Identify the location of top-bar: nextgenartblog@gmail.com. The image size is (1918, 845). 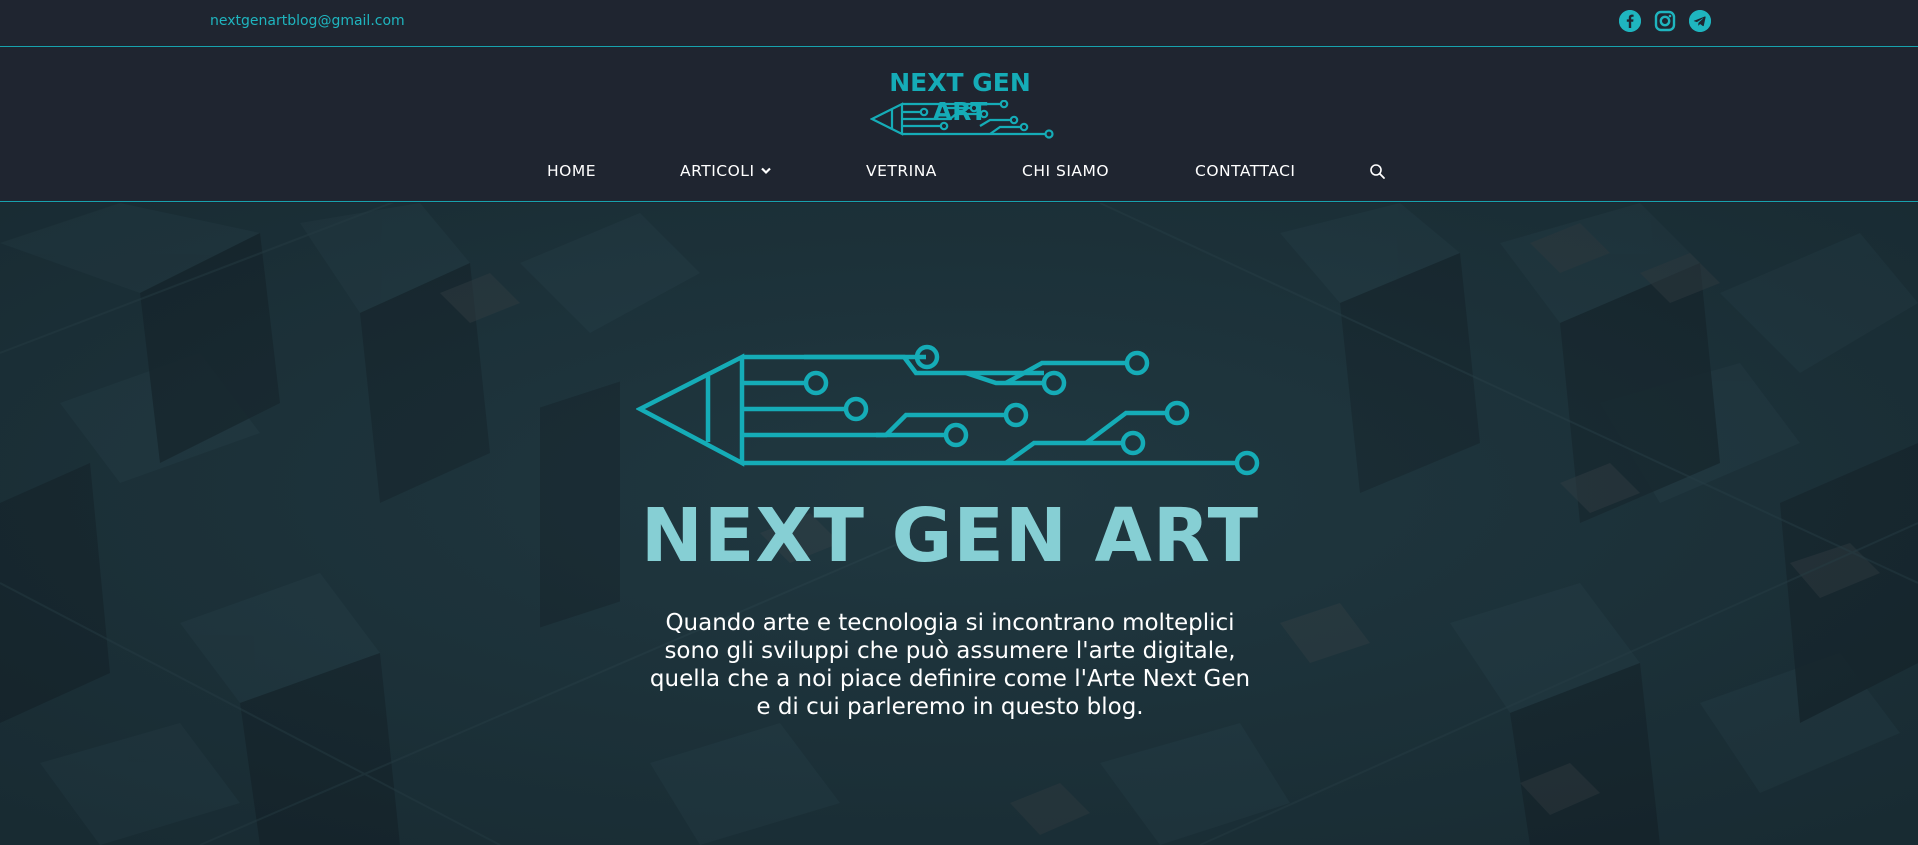
(959, 23).